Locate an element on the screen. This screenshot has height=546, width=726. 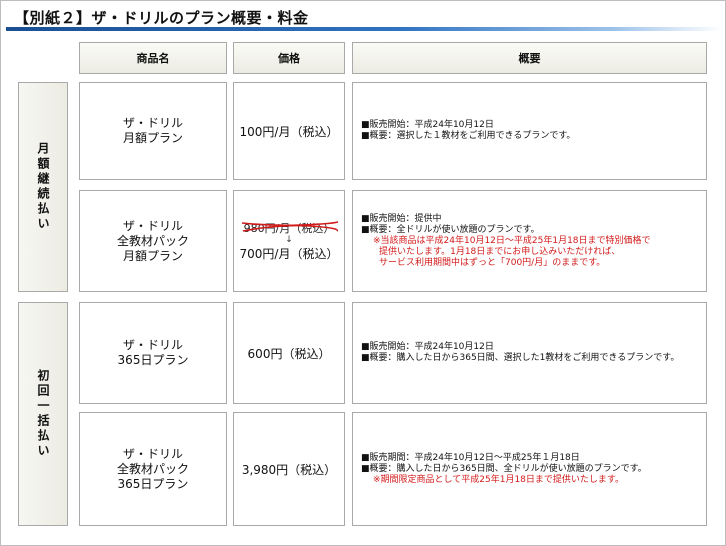
row2-price-arrow: ↓ is located at coordinates (289, 240).